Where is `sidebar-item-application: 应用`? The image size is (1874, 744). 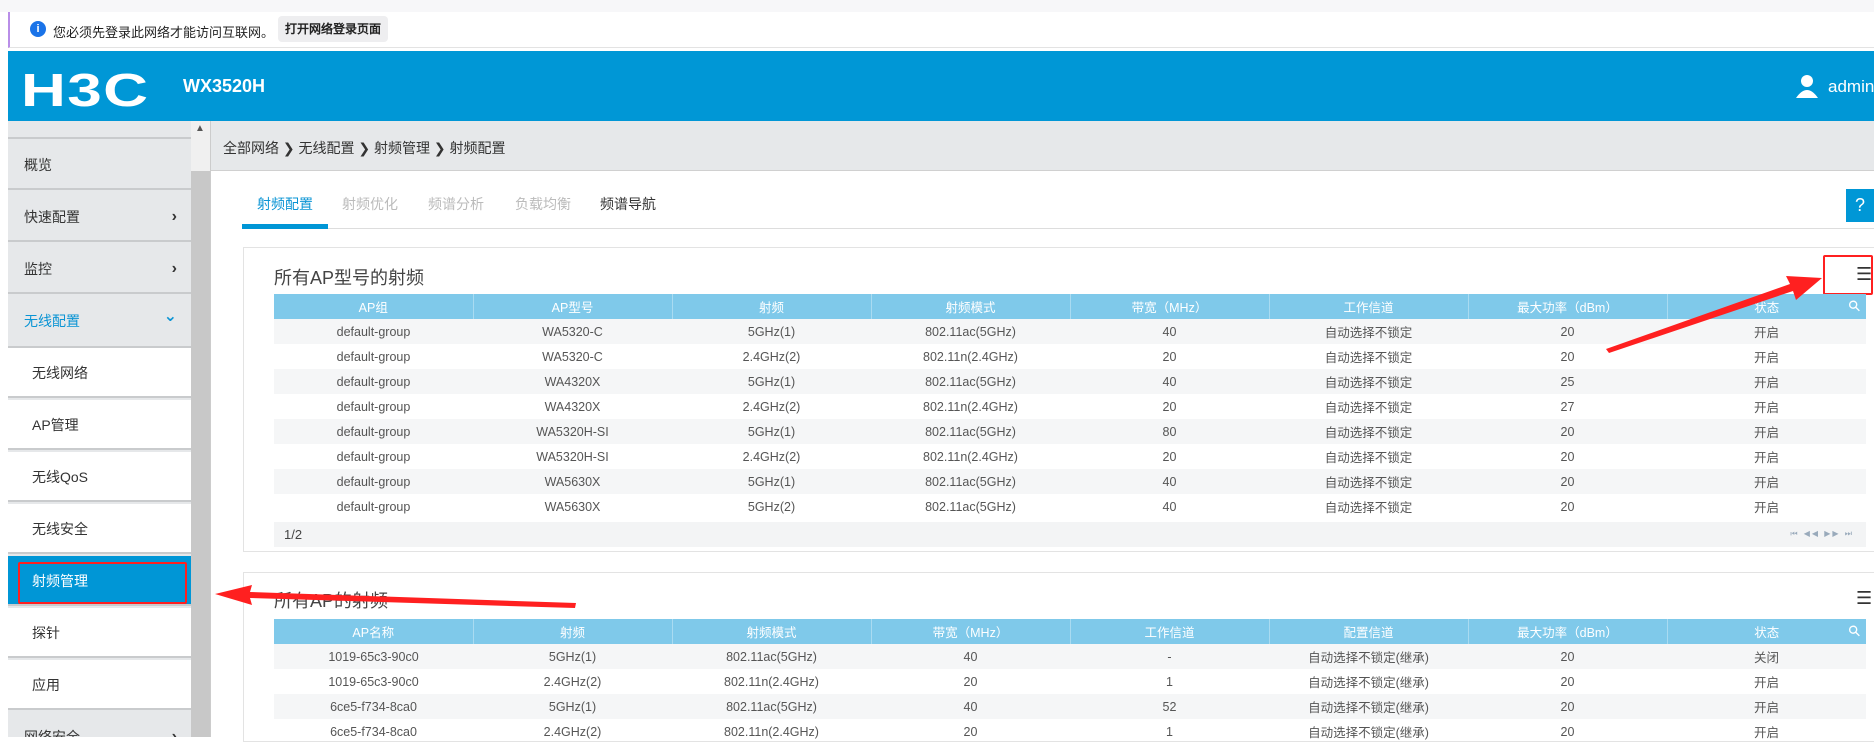 sidebar-item-application: 应用 is located at coordinates (99, 685).